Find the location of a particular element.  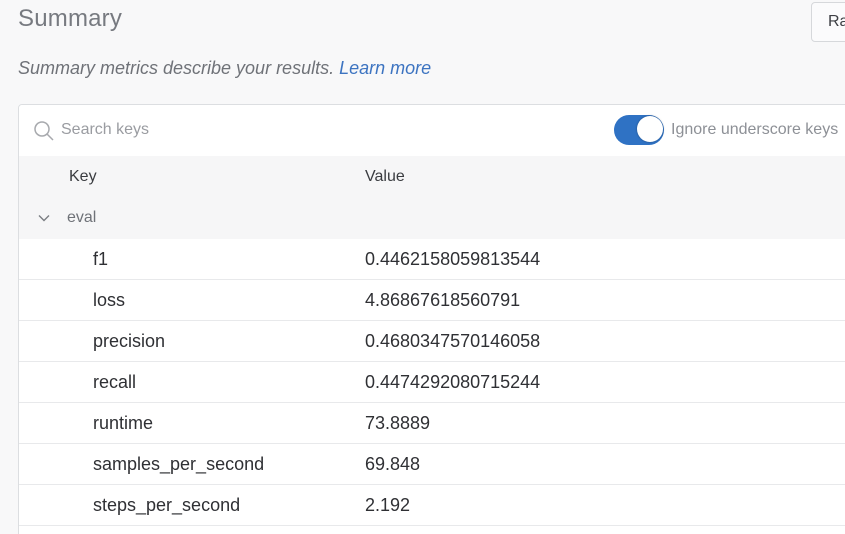

row-key: loss is located at coordinates (109, 300).